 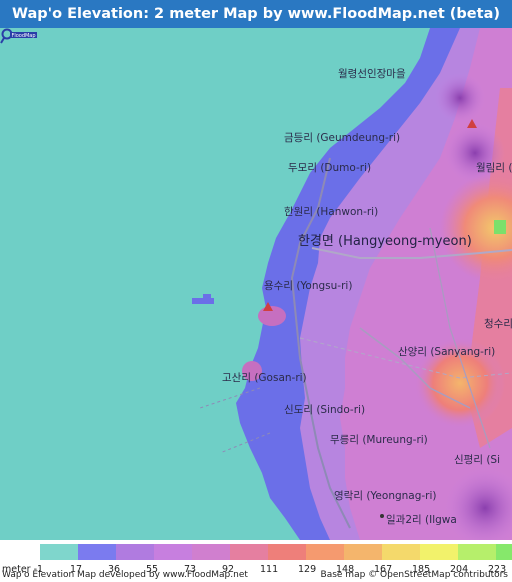 What do you see at coordinates (447, 352) in the screenshot?
I see `place-label: 산양리 (Sanyang-ri)` at bounding box center [447, 352].